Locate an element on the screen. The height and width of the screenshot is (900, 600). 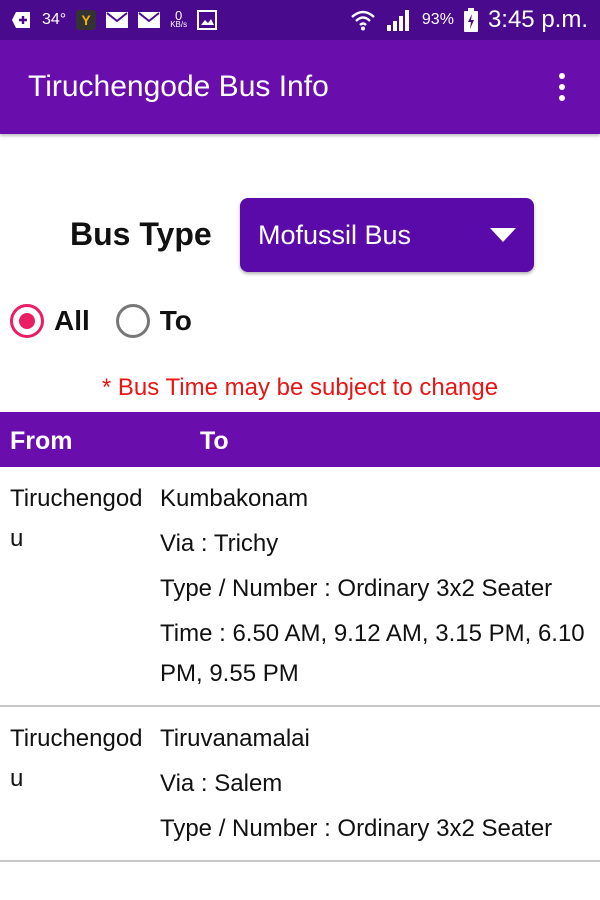
bus-time-notice: * Bus Time may be subject to change is located at coordinates (300, 387).